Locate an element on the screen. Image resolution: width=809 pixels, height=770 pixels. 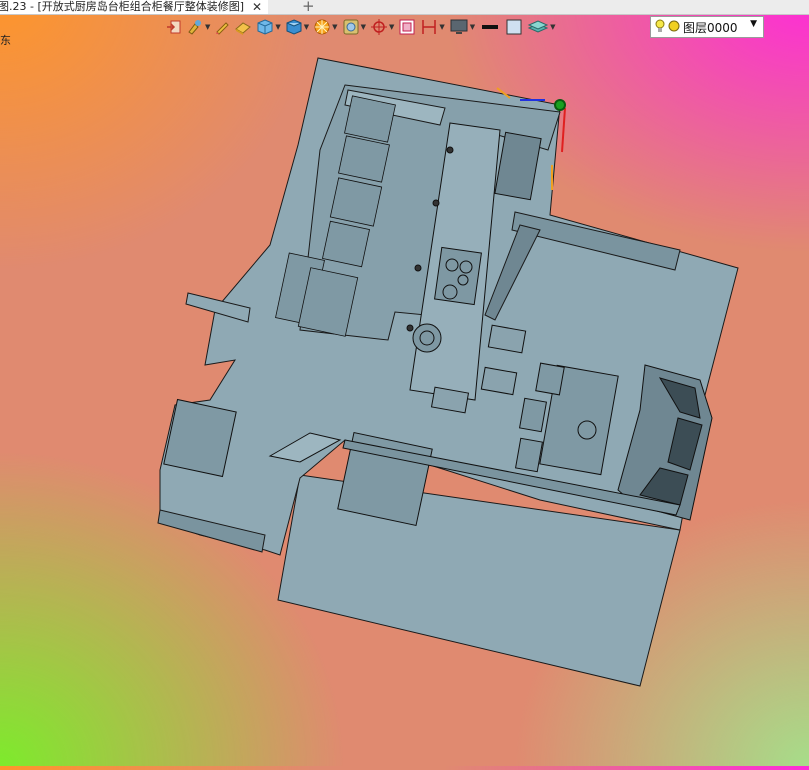
tab-bar: 图.23 - [开放式厨房岛台柜组合柜餐厅整体装修图] ✕ + is located at coordinates (404, 7).